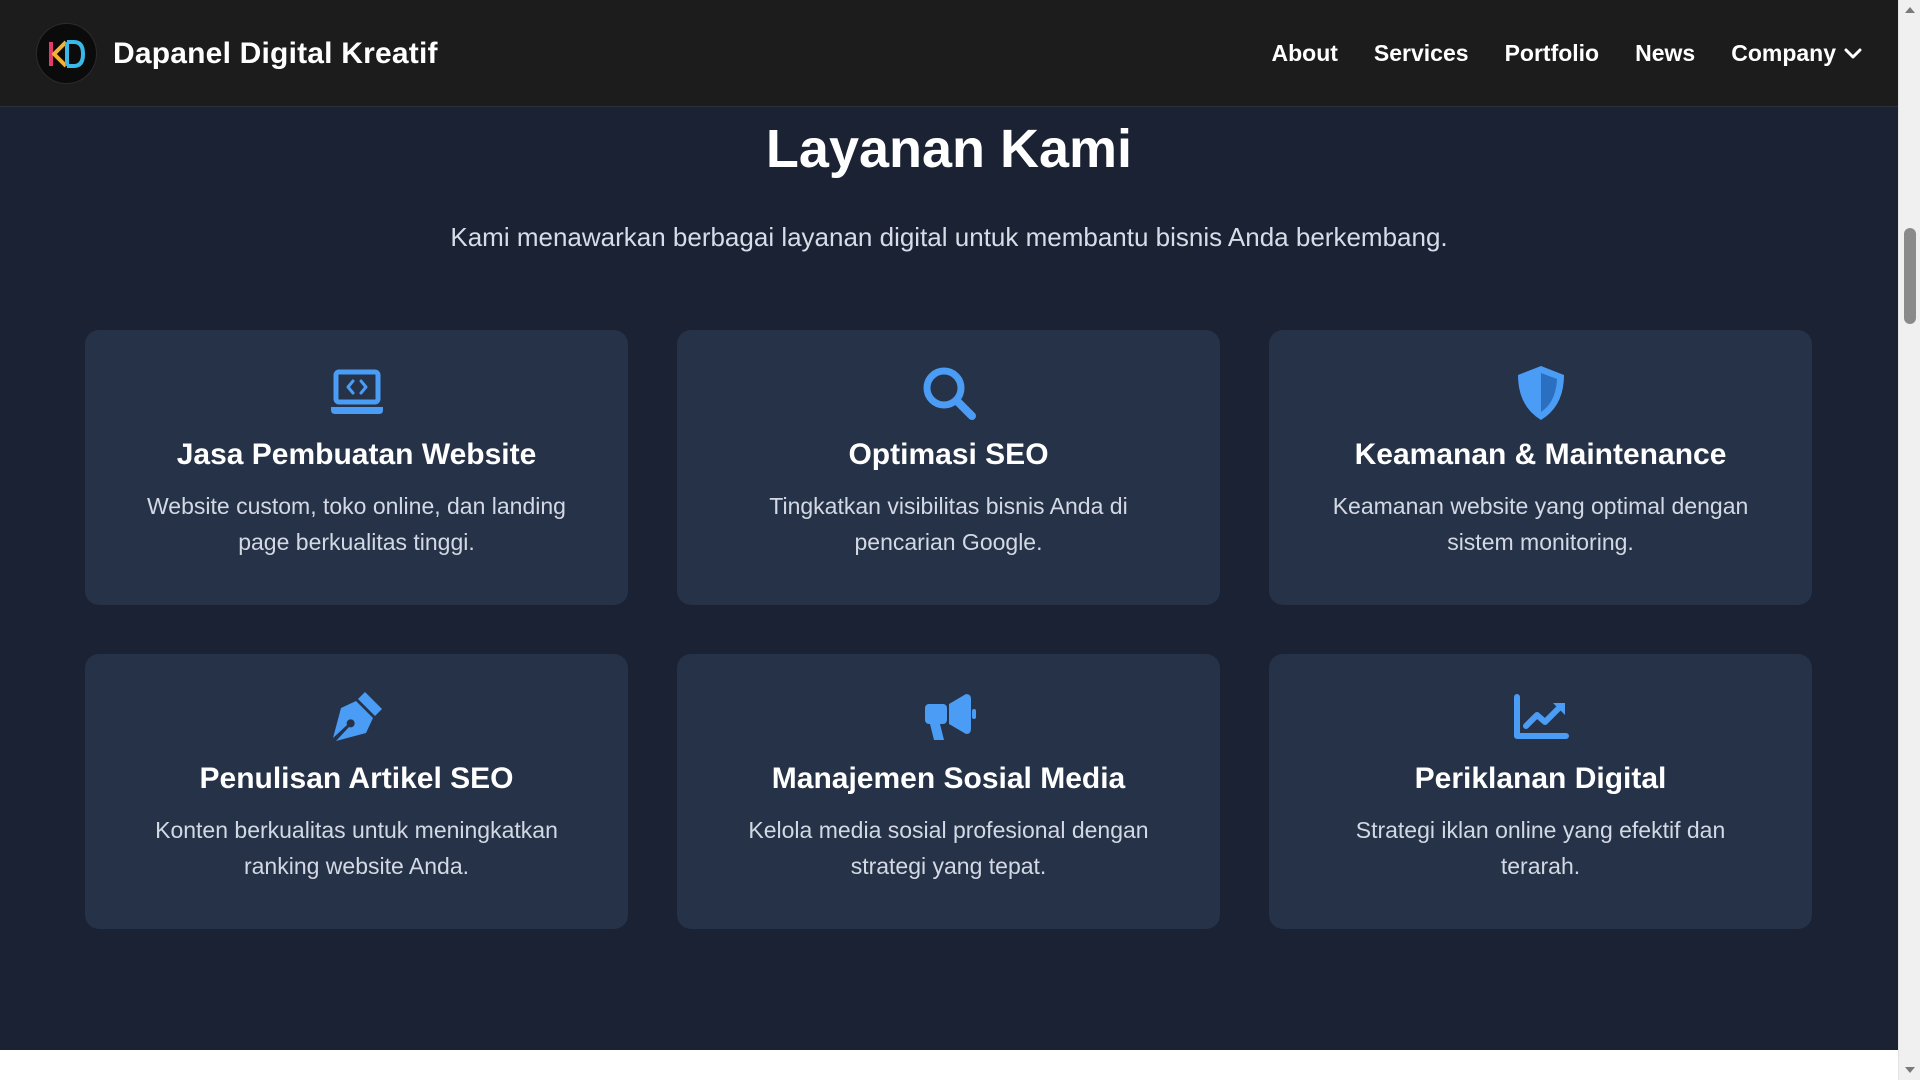 The image size is (1920, 1080). What do you see at coordinates (949, 149) in the screenshot?
I see `section-title: Layanan Kami` at bounding box center [949, 149].